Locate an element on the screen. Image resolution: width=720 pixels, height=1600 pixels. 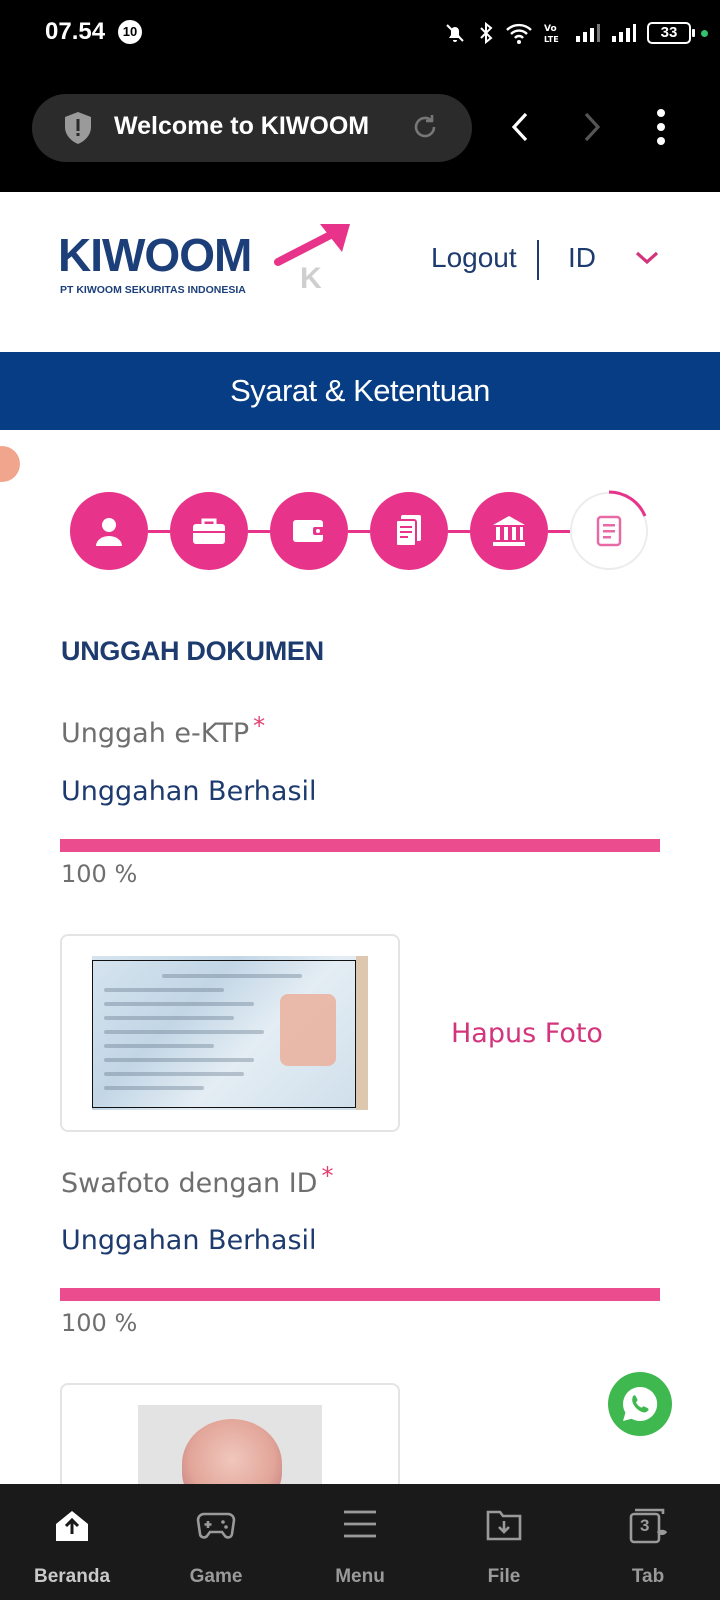
nav-label-file: File is located at coordinates (504, 1576).